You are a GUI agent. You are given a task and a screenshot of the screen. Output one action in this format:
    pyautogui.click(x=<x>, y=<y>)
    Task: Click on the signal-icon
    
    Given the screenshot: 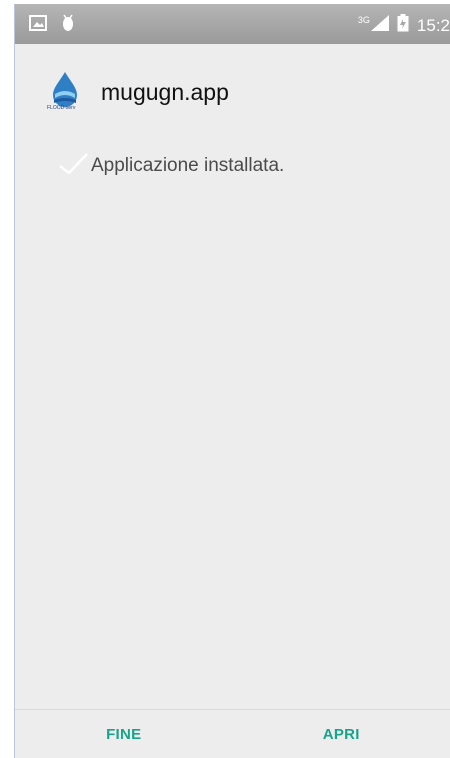 What is the action you would take?
    pyautogui.click(x=379, y=25)
    